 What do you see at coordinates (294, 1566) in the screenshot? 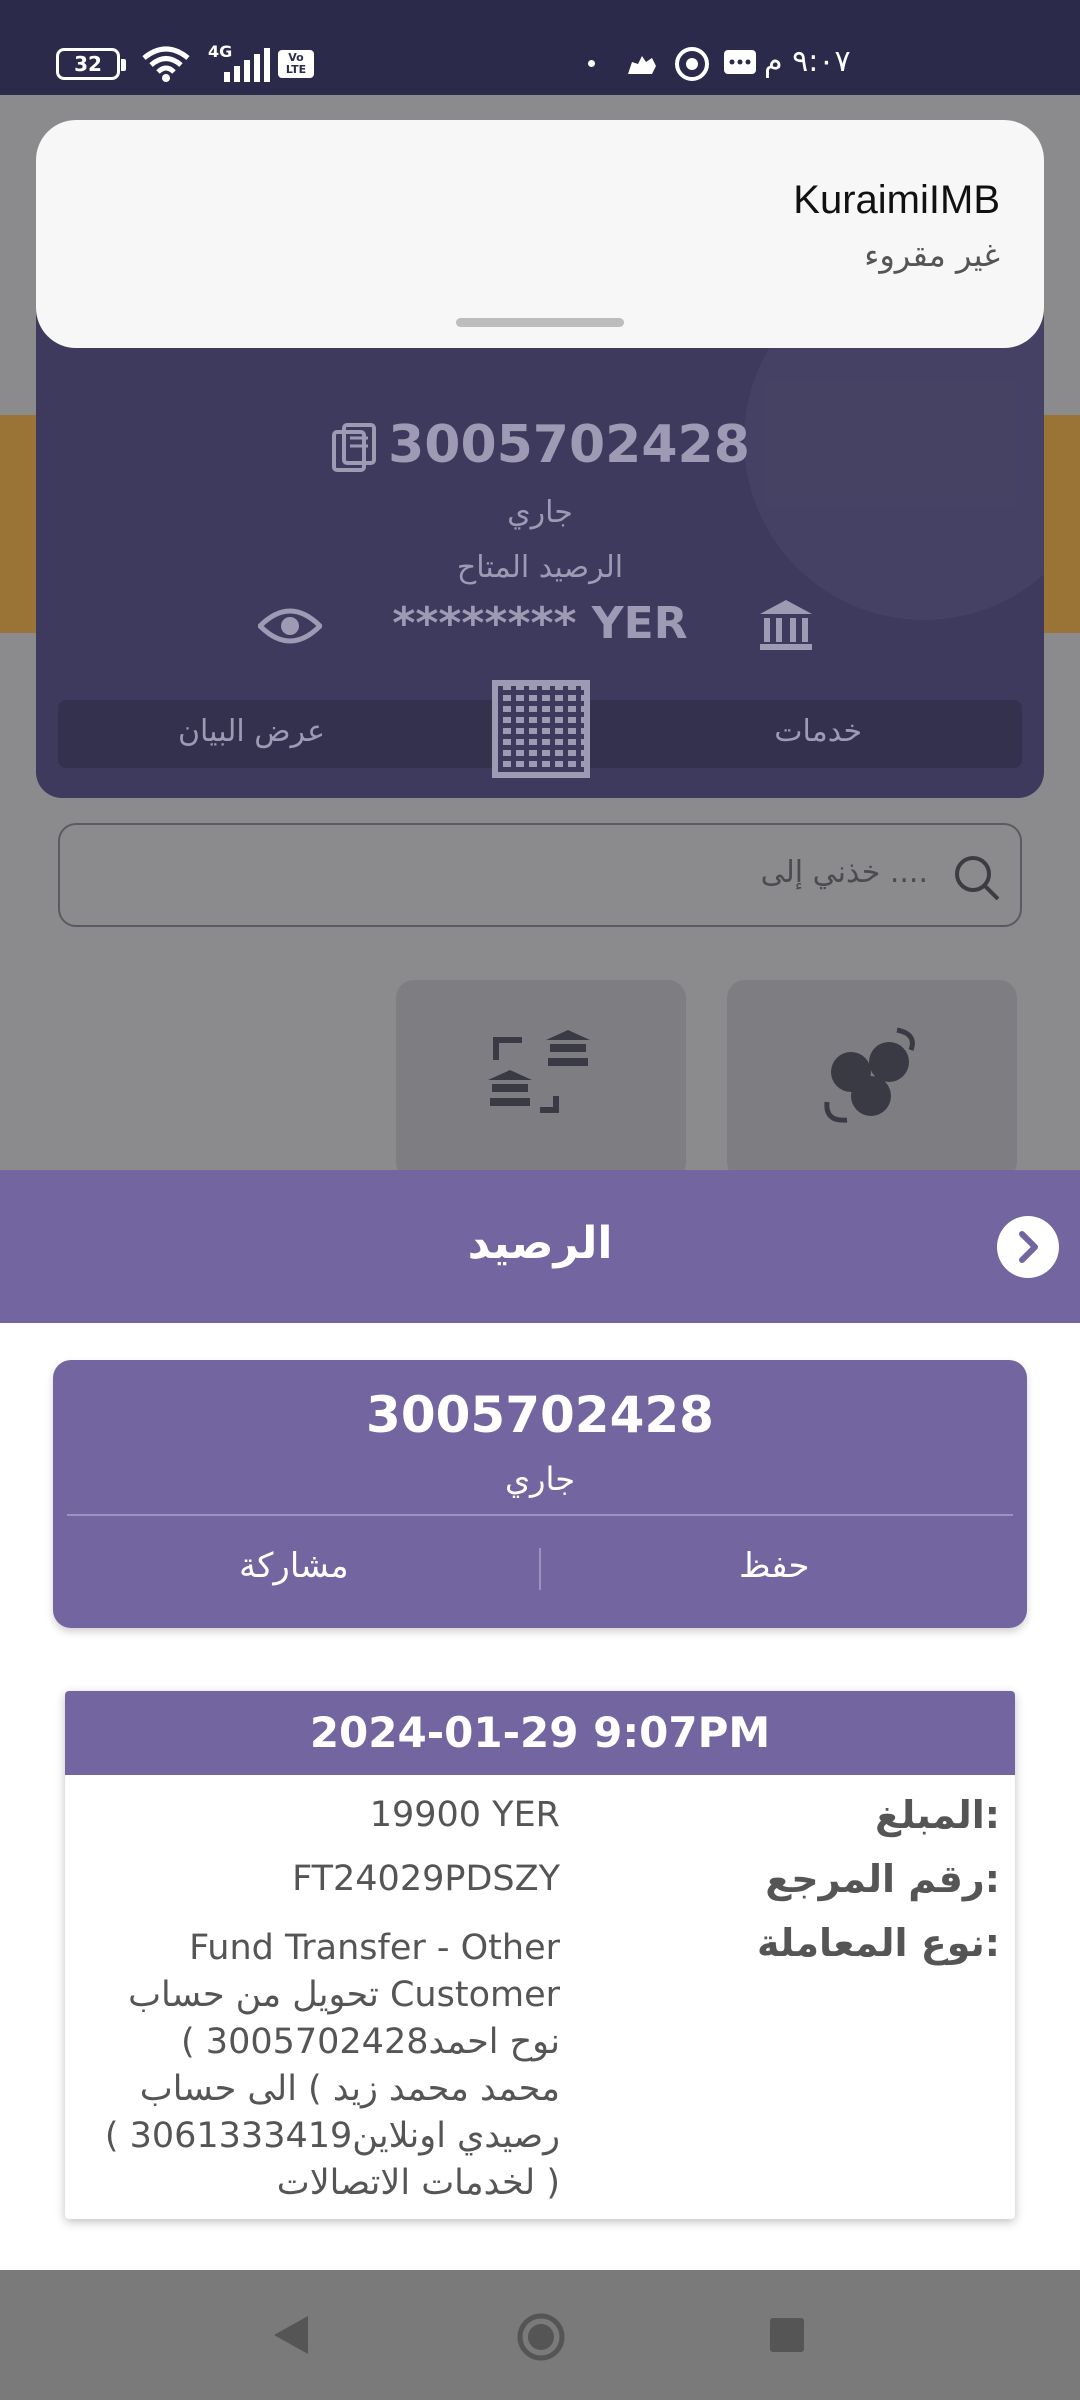
I see `share-button: مشاركة` at bounding box center [294, 1566].